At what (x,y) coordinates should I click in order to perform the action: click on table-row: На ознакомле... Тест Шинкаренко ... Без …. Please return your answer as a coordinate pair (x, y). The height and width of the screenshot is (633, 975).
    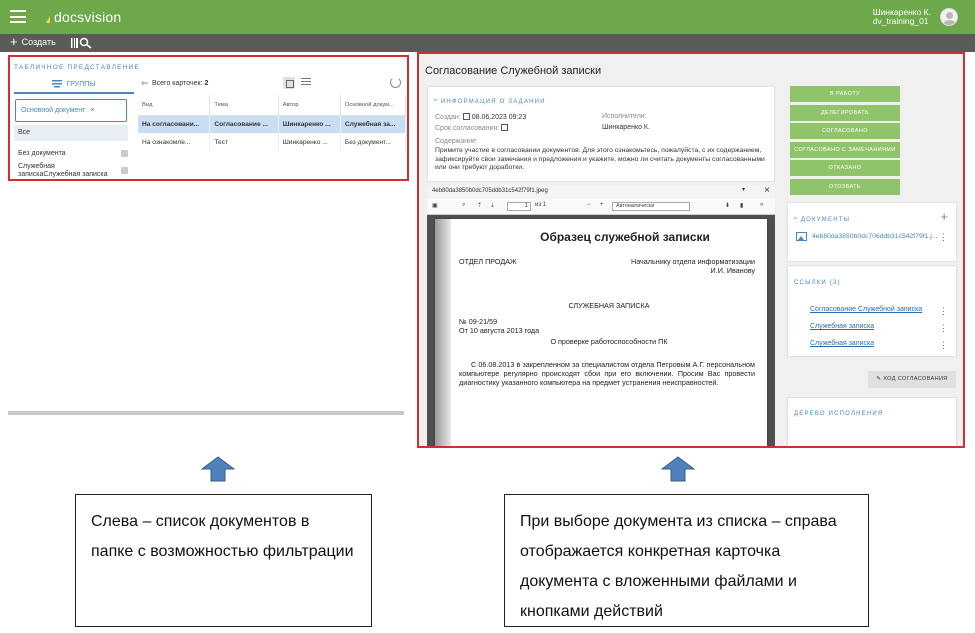
    Looking at the image, I should click on (272, 142).